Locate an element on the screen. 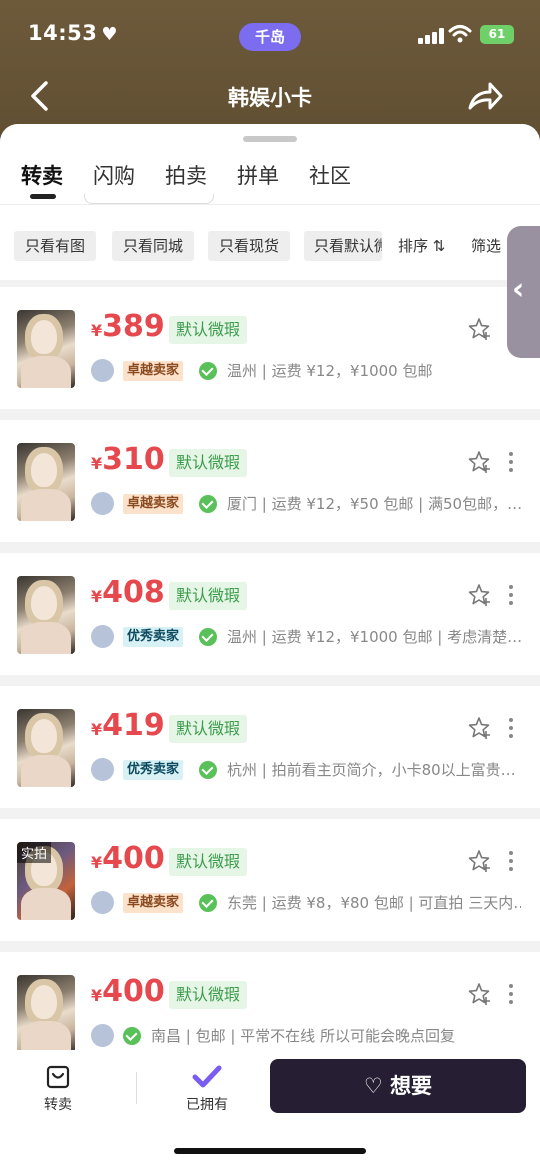 Image resolution: width=540 pixels, height=1168 pixels. photo-label: 实拍 is located at coordinates (34, 852).